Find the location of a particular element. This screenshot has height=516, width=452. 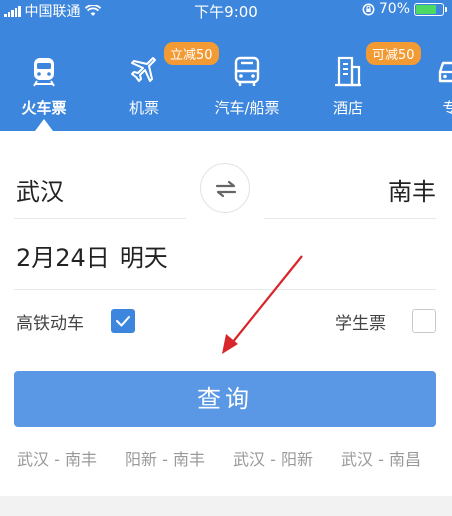

history-item: 阳新 - 南丰 is located at coordinates (165, 458).